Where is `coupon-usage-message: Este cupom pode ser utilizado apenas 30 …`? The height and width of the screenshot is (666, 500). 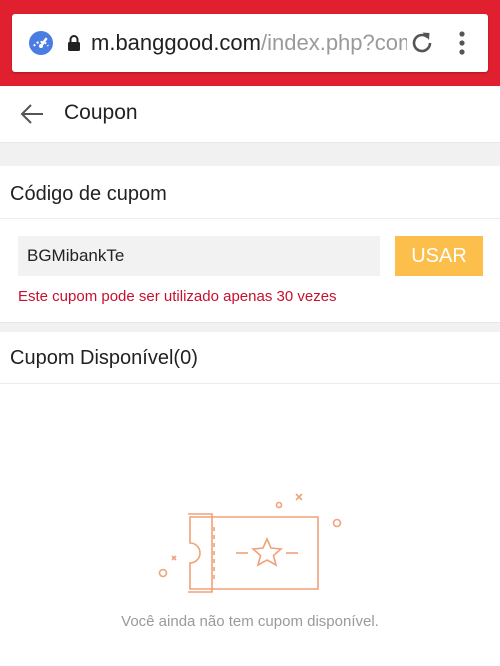
coupon-usage-message: Este cupom pode ser utilizado apenas 30 … is located at coordinates (177, 296).